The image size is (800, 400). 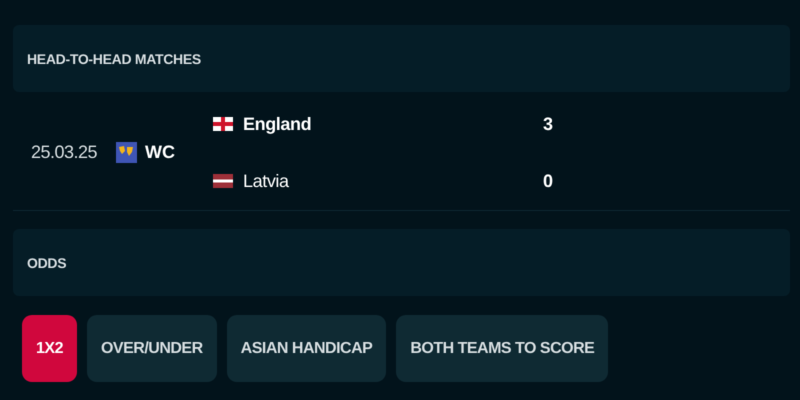 What do you see at coordinates (151, 348) in the screenshot?
I see `market-tab: OVER/UNDER` at bounding box center [151, 348].